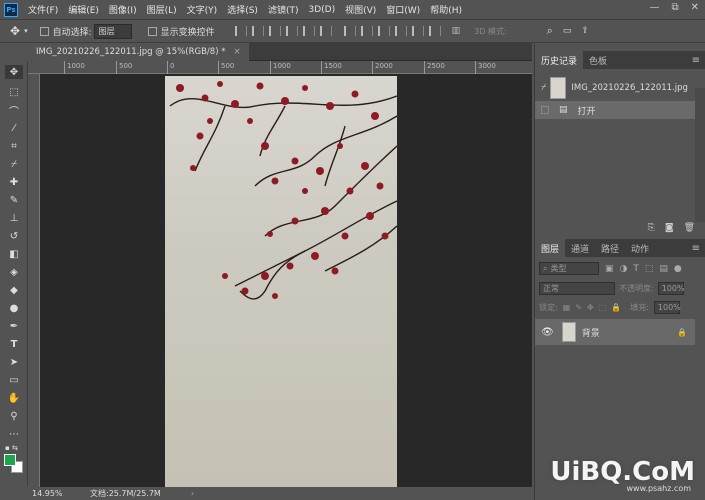 Image resolution: width=705 pixels, height=500 pixels. I want to click on lock-all-icon: 🔒, so click(616, 307).